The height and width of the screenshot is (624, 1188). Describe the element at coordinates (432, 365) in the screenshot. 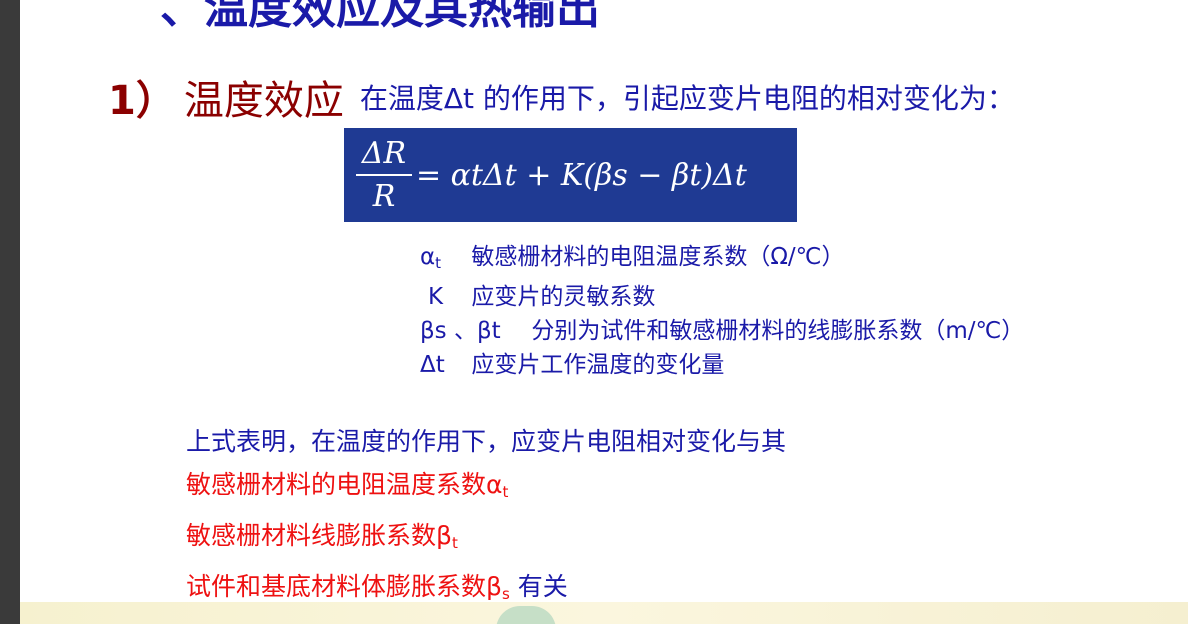

I see `definition-symbol: Δt` at that location.